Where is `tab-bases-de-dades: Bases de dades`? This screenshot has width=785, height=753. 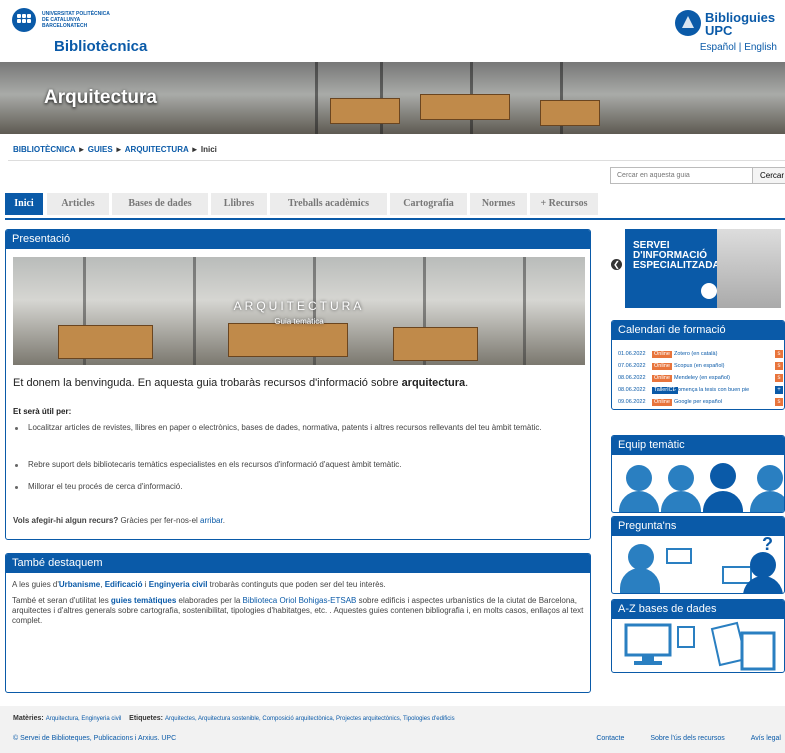 tab-bases-de-dades: Bases de dades is located at coordinates (160, 204).